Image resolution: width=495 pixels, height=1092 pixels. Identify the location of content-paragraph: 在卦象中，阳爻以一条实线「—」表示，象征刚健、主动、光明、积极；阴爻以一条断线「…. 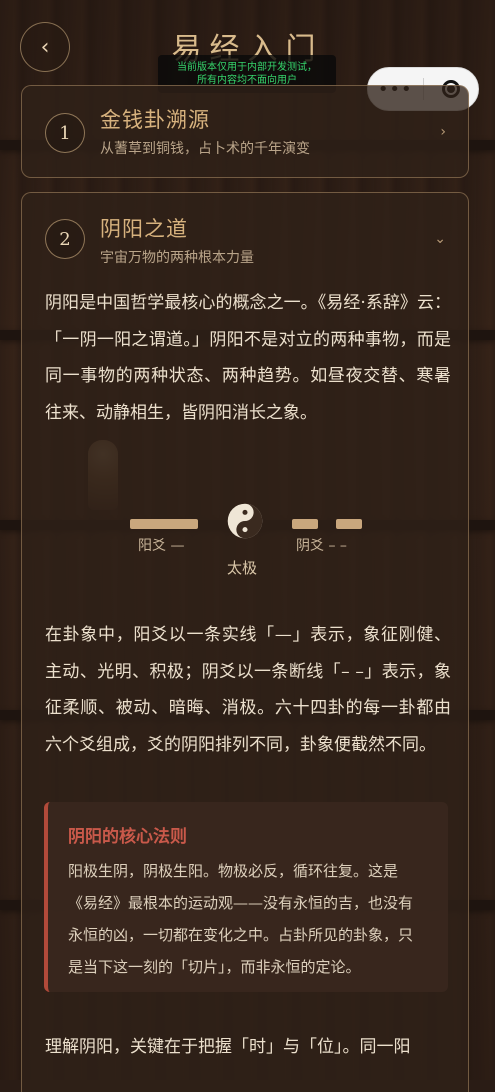
(248, 690).